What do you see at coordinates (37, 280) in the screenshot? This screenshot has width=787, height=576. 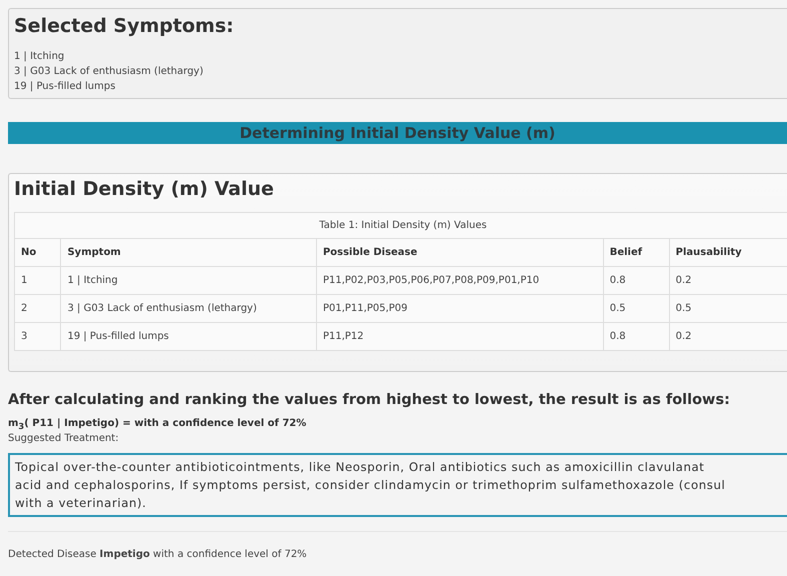 I see `table-cell: 1` at bounding box center [37, 280].